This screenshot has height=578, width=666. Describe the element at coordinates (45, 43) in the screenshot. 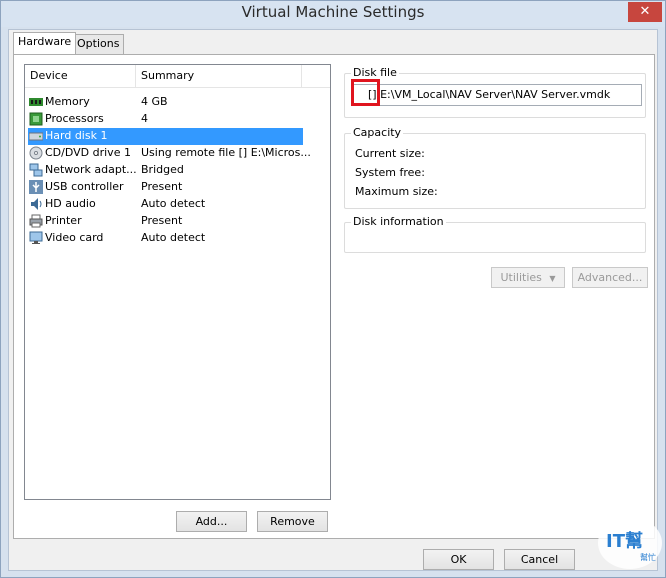

I see `tab-hardware: Hardware` at that location.